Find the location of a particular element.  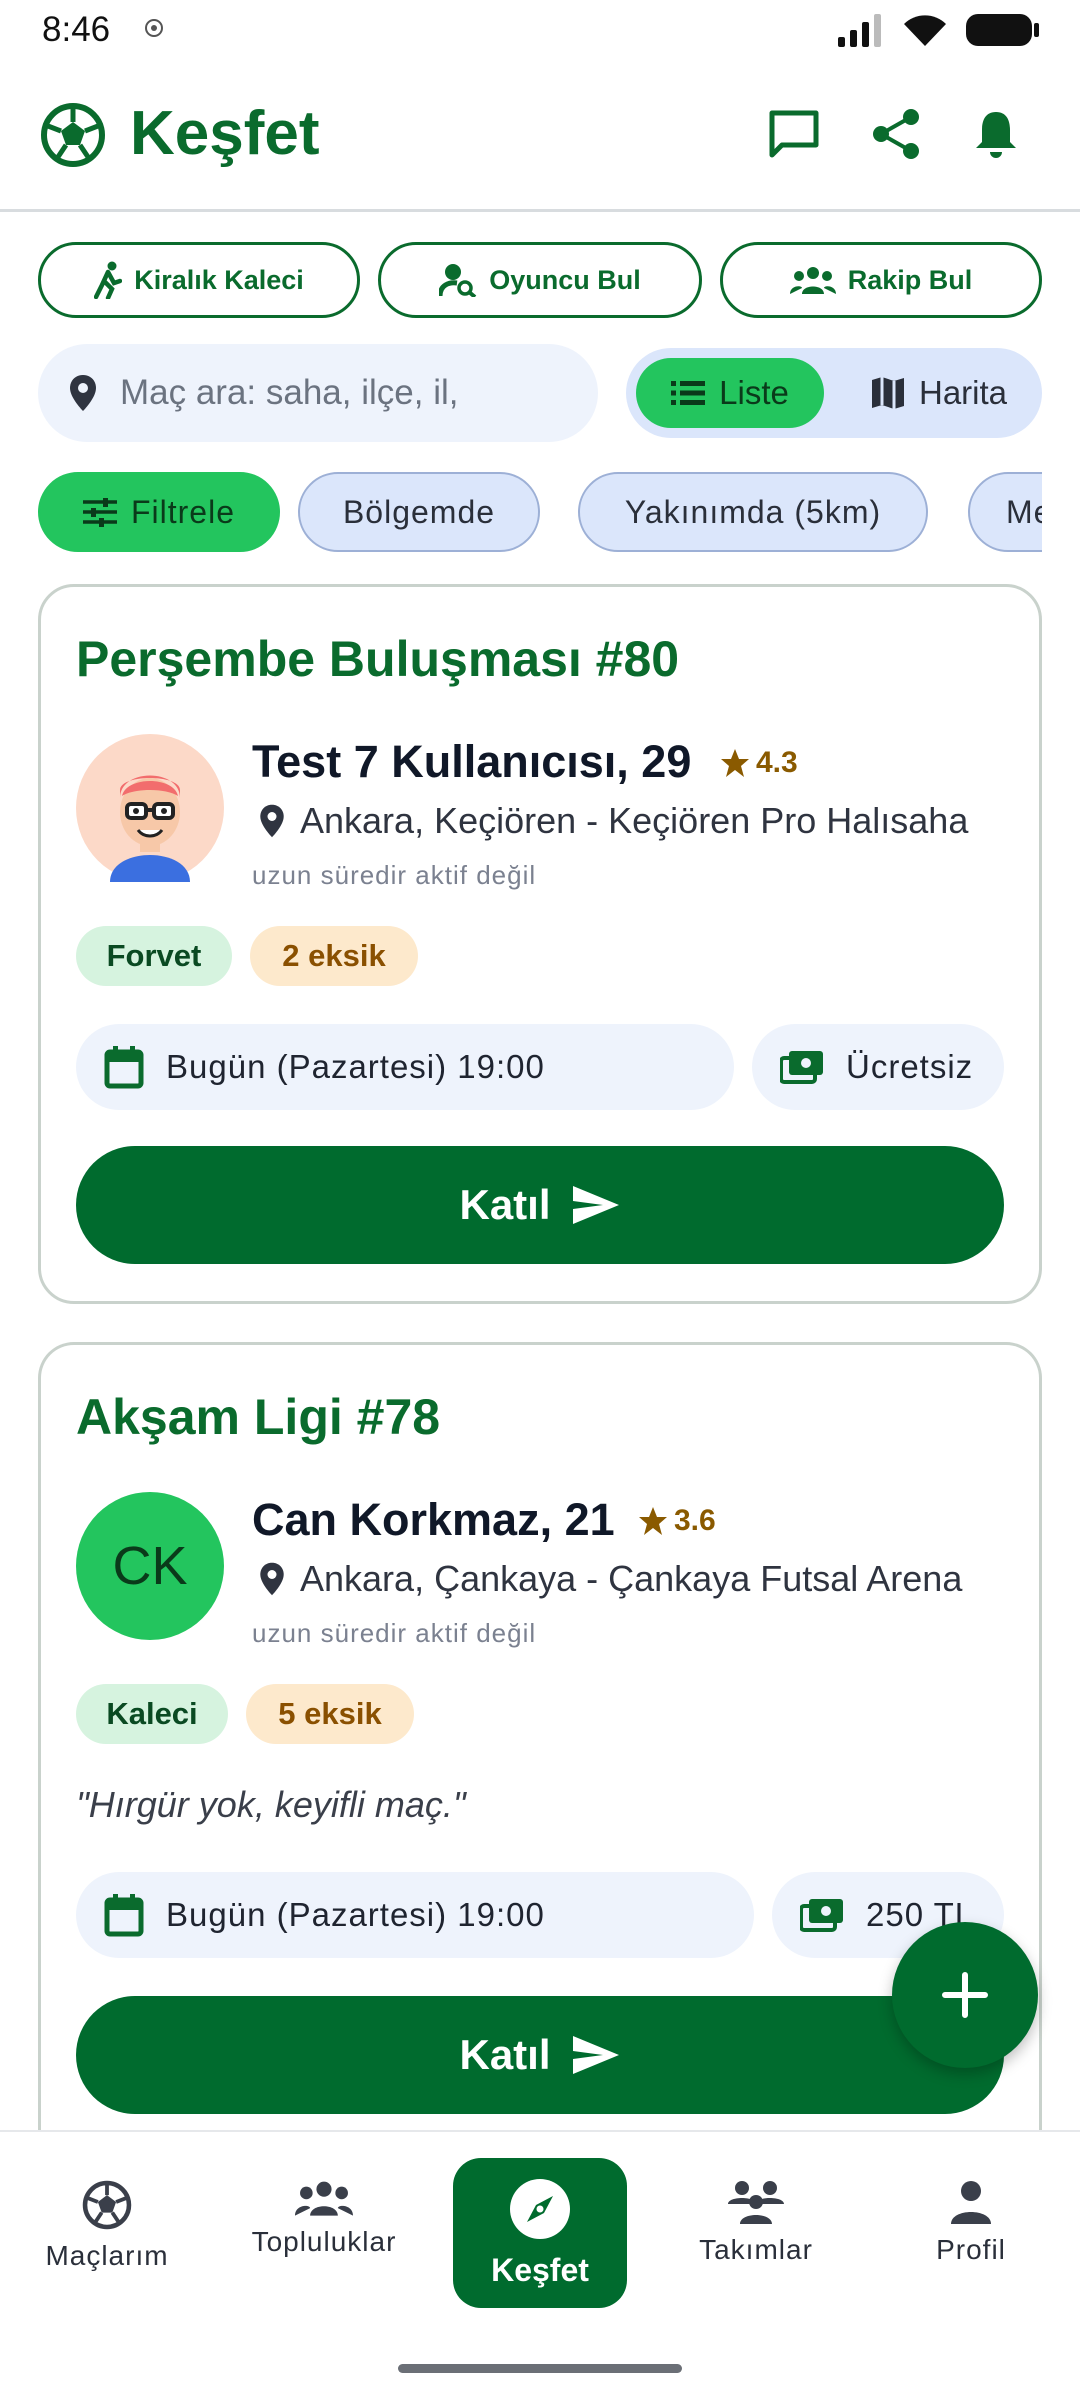

map-icon is located at coordinates (887, 393).